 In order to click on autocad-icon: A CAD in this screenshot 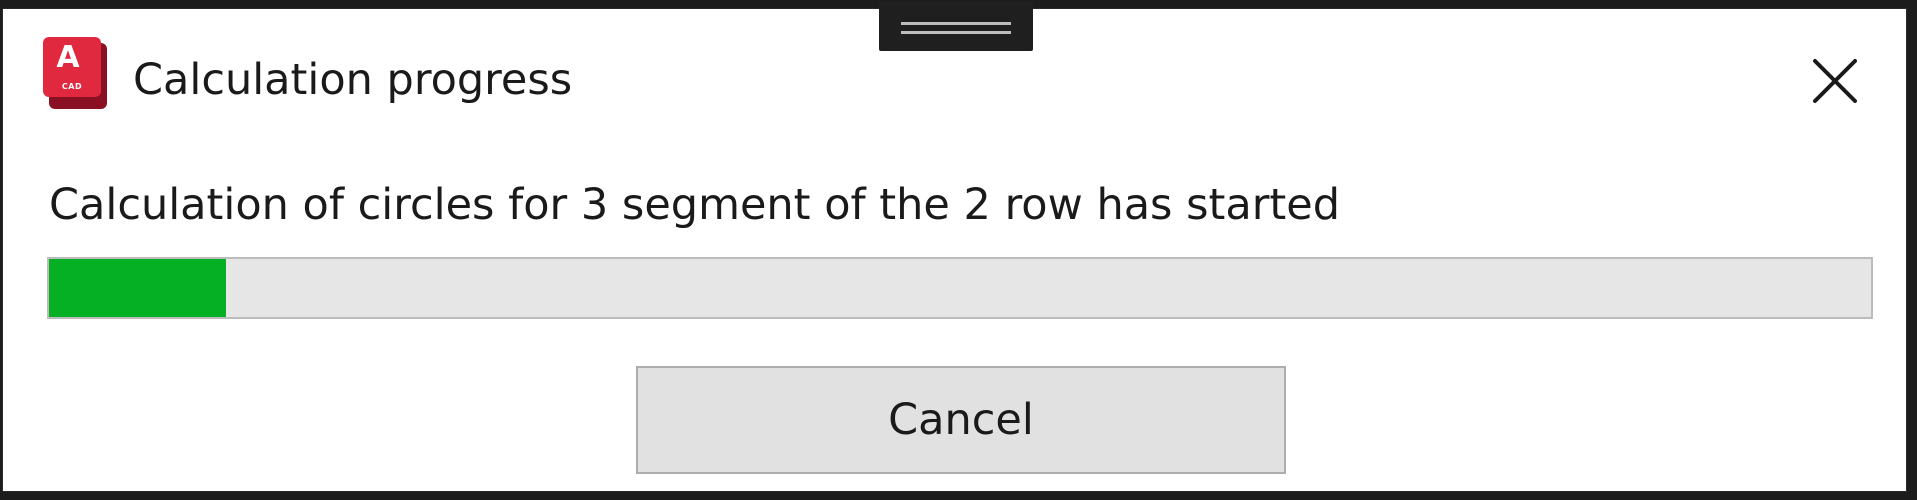, I will do `click(75, 73)`.